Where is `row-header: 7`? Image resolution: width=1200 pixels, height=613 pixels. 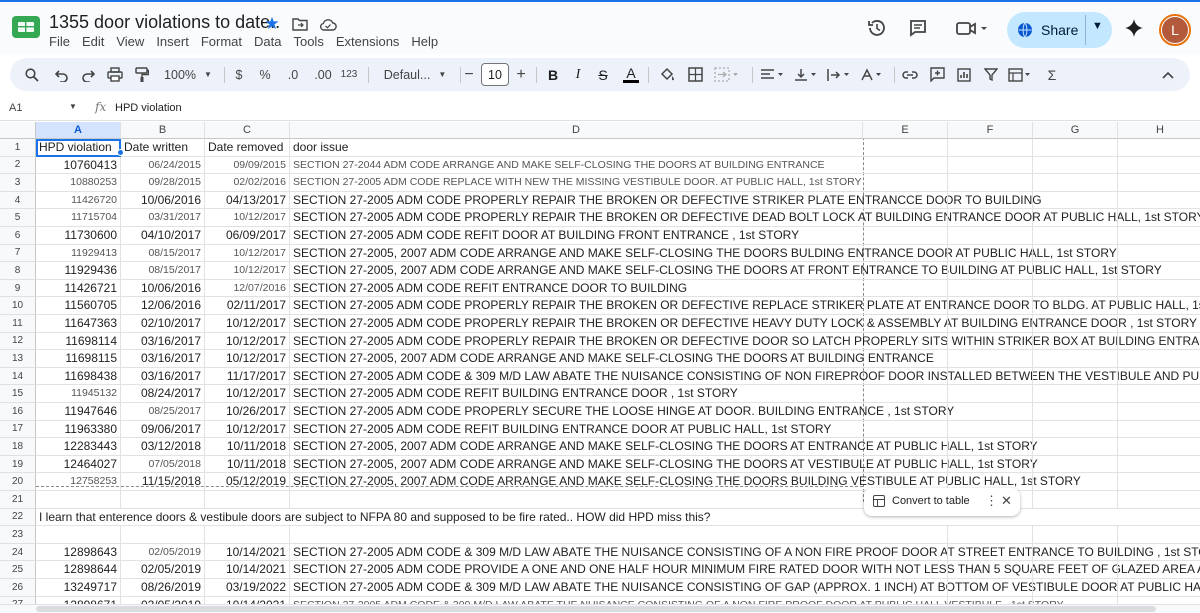 row-header: 7 is located at coordinates (18, 253).